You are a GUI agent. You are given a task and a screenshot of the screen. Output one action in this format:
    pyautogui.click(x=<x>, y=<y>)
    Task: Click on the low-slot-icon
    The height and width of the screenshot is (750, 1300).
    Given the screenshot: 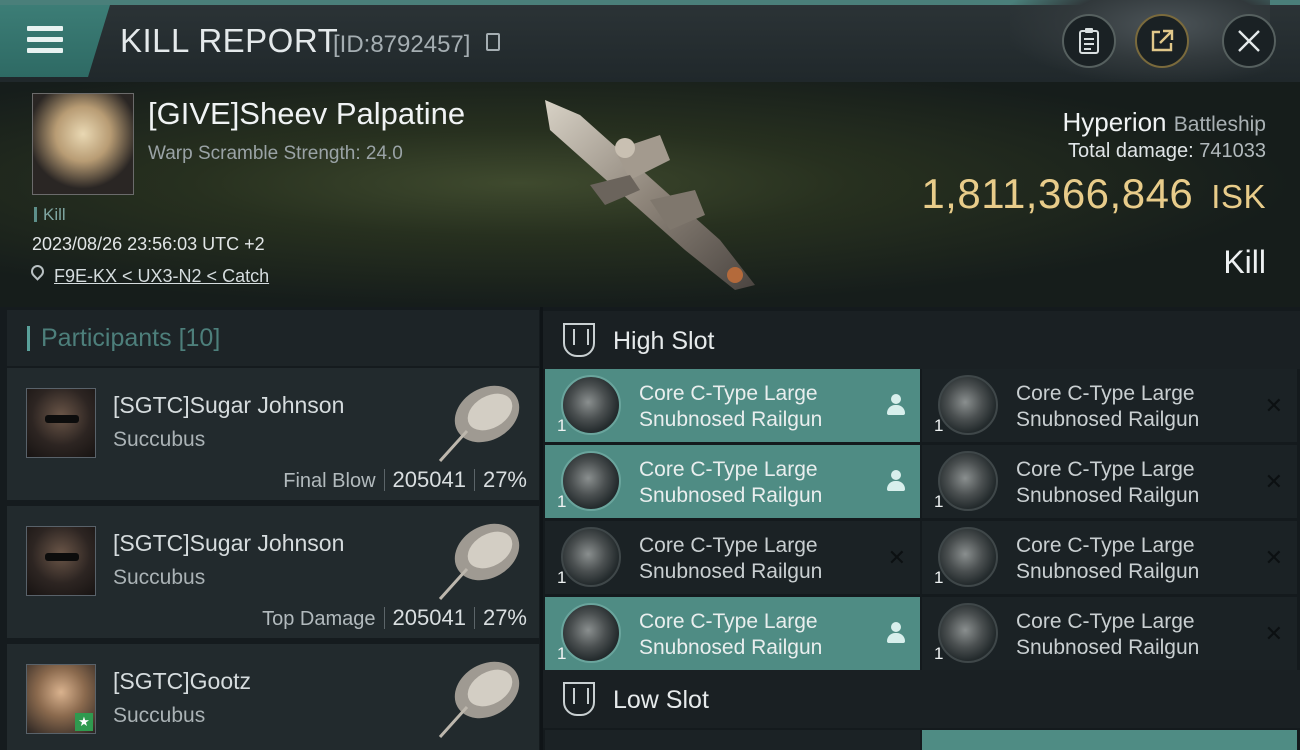 What is the action you would take?
    pyautogui.click(x=579, y=699)
    